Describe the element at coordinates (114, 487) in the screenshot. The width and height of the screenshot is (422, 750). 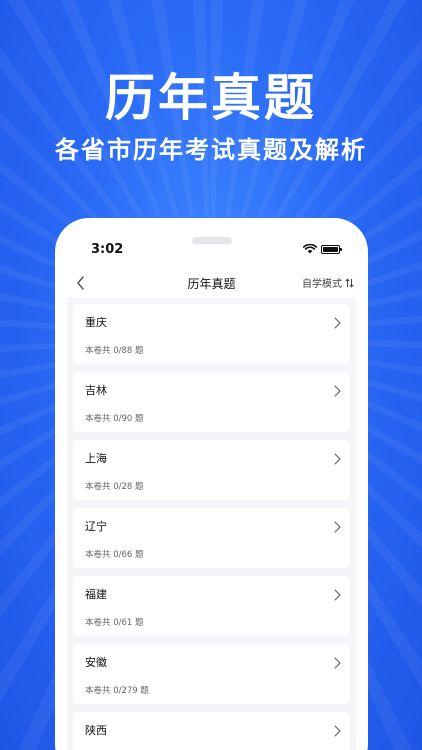
I see `paper-question-count: 本卷共 0/28 题` at that location.